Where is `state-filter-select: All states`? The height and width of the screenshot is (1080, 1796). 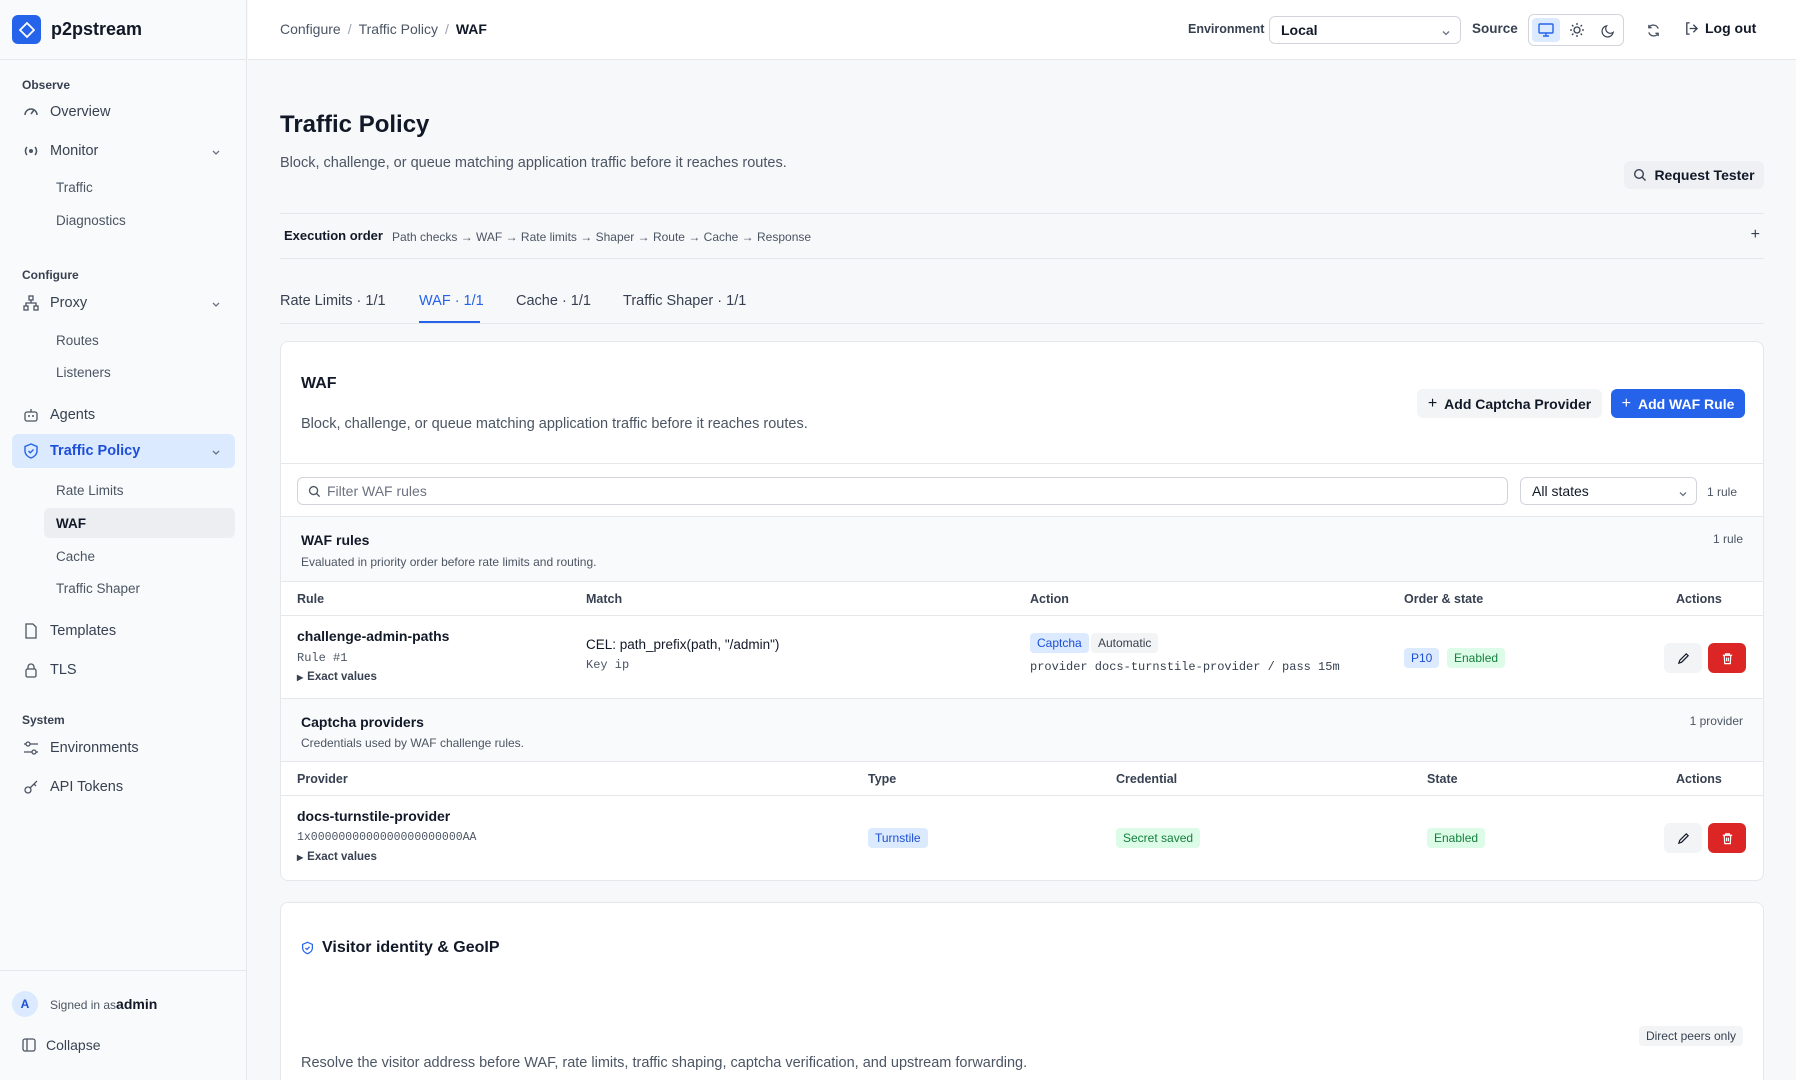
state-filter-select: All states is located at coordinates (1608, 491).